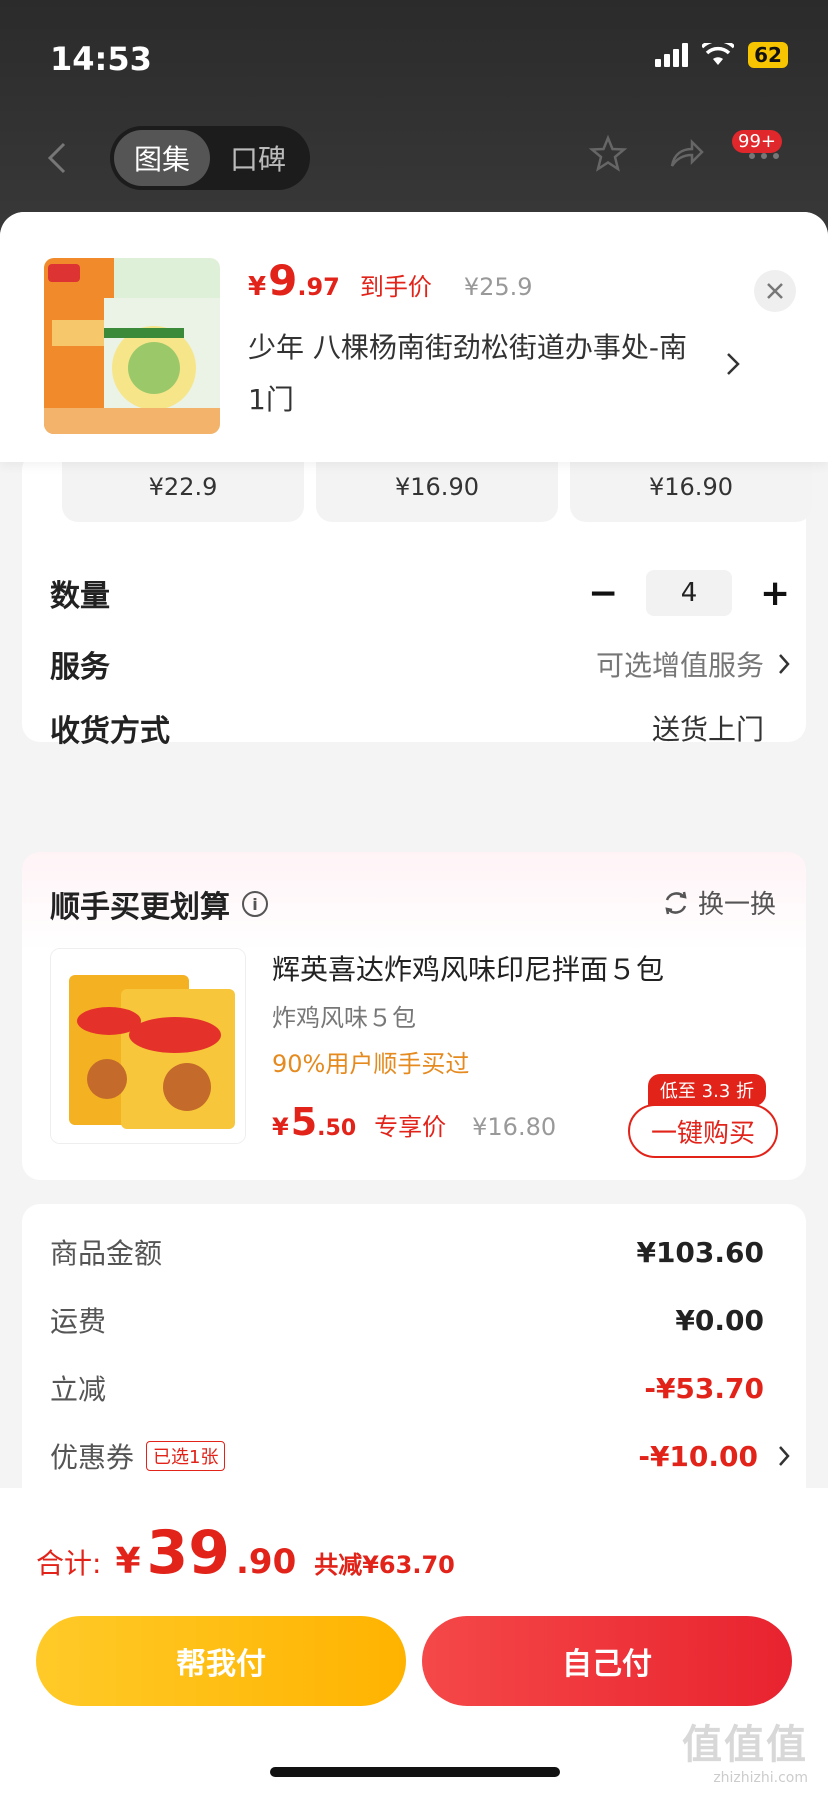  Describe the element at coordinates (468, 968) in the screenshot. I see `upsell-product-name: 辉英喜达炸鸡风味印尼拌面５包` at that location.